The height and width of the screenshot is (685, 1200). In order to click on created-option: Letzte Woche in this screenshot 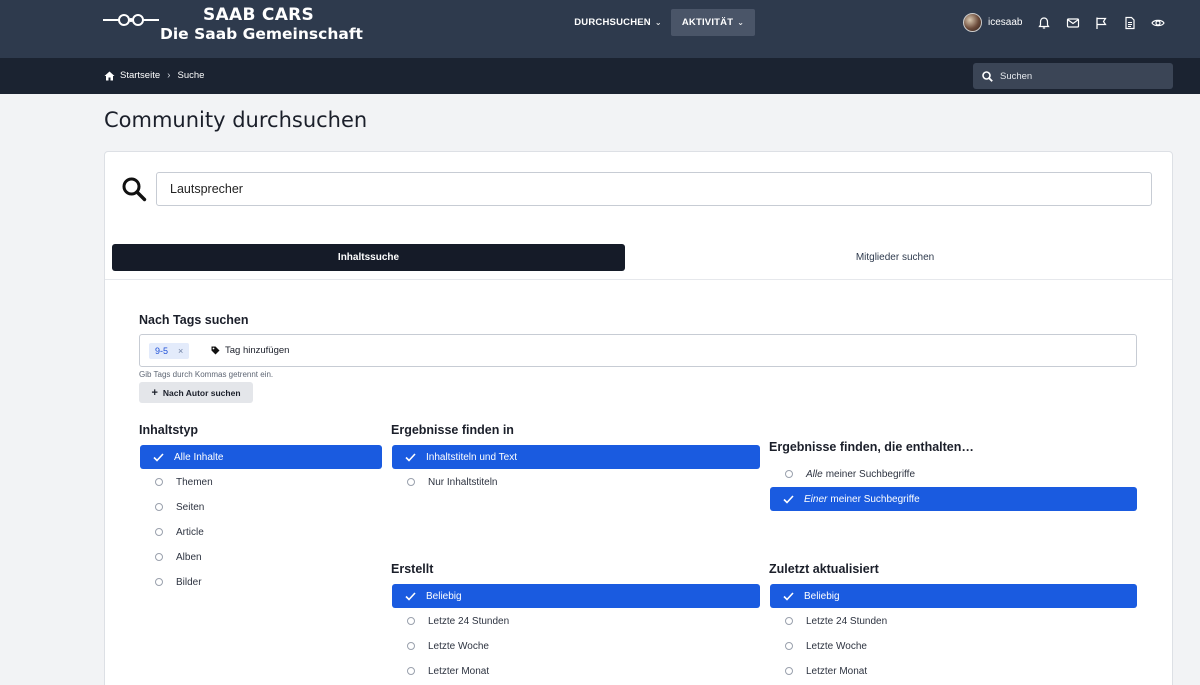, I will do `click(576, 646)`.